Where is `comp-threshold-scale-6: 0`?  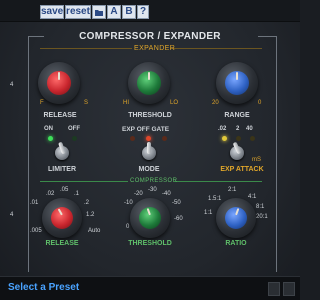 comp-threshold-scale-6: 0 is located at coordinates (128, 227).